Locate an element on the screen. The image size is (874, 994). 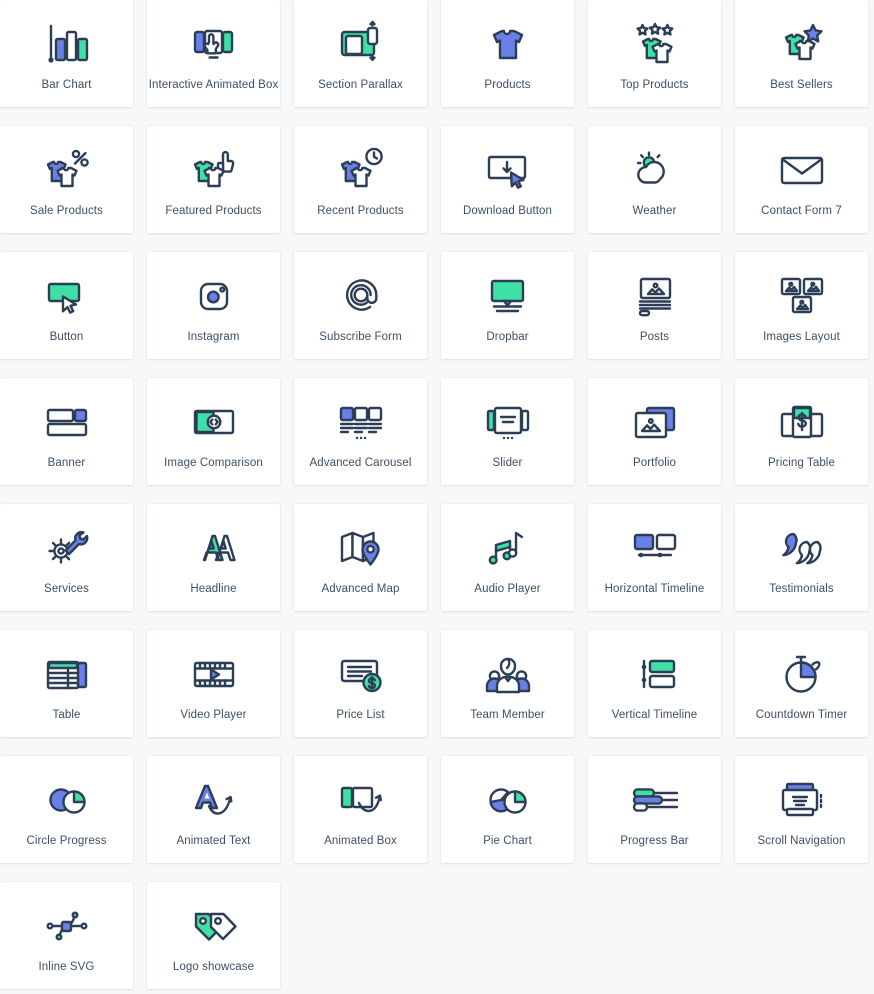
widget-card: Inline SVG is located at coordinates (66, 935).